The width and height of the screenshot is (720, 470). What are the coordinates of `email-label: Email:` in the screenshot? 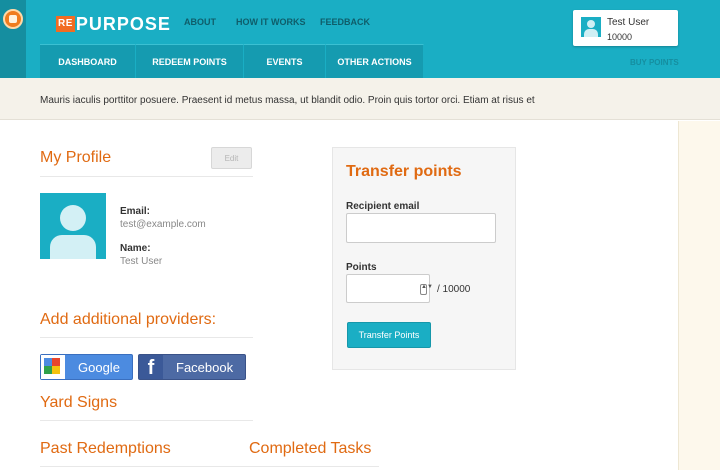 It's located at (135, 211).